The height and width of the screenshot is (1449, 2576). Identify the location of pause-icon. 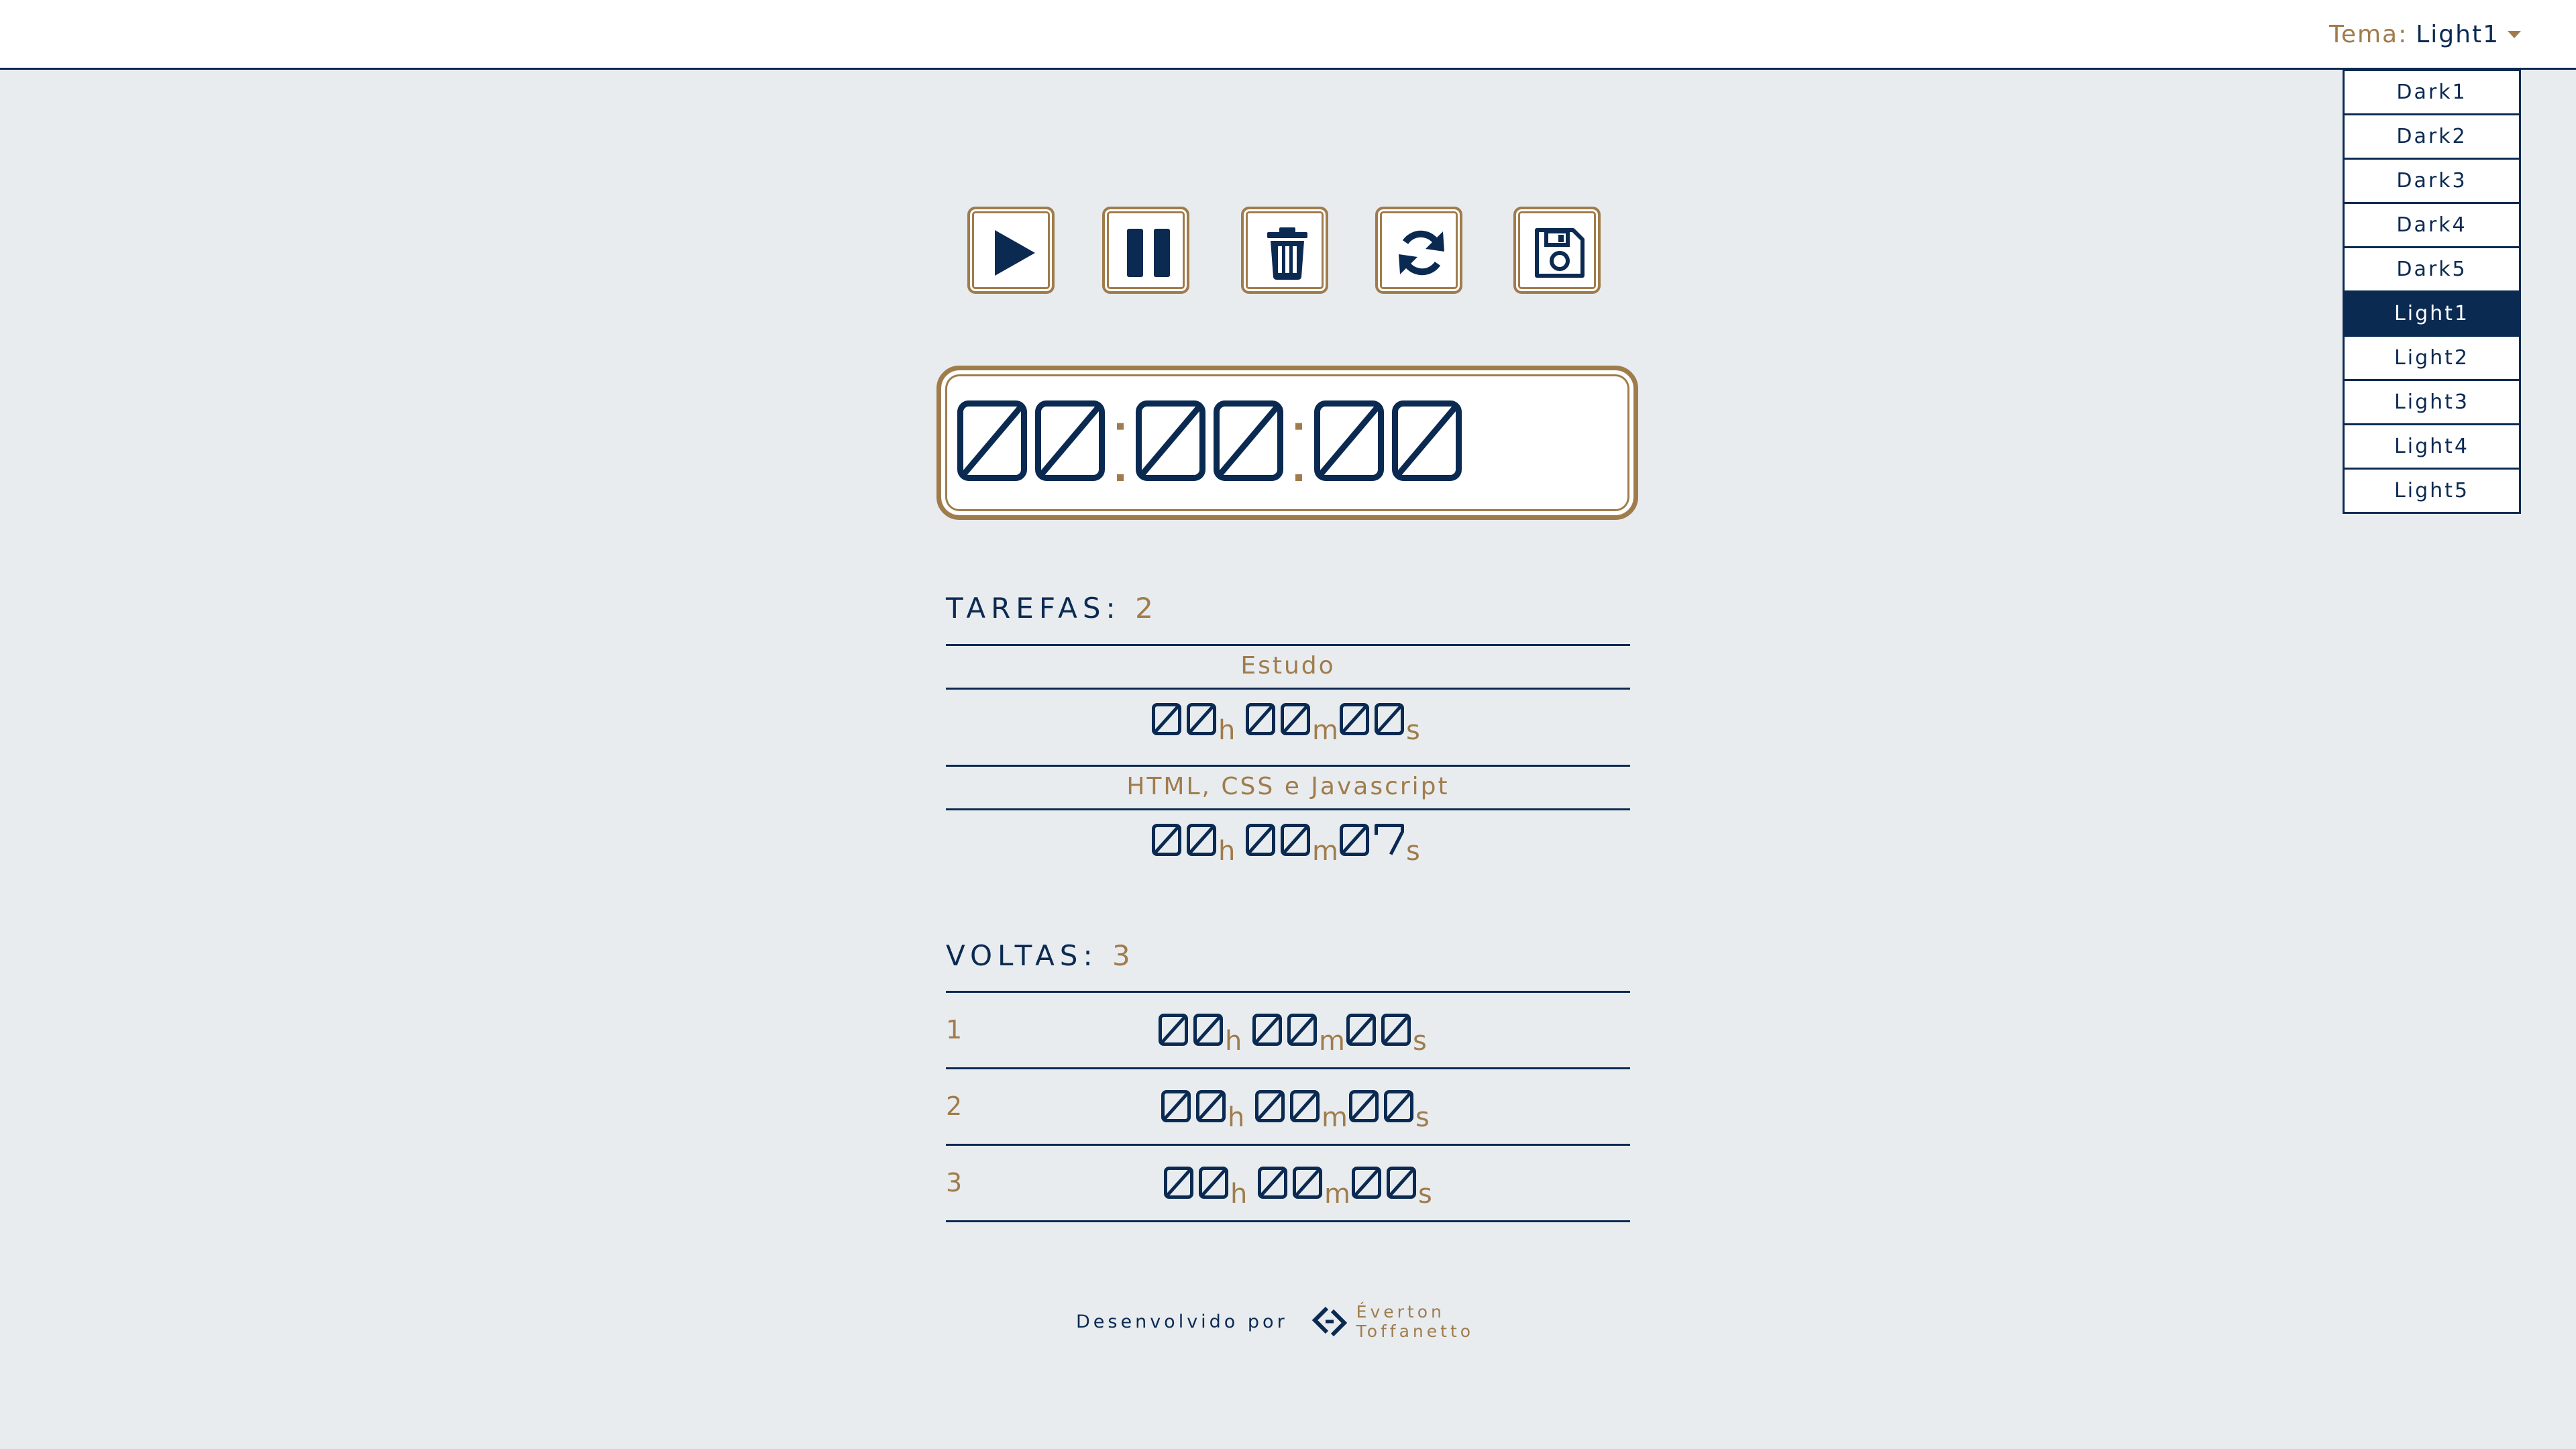
(1148, 253).